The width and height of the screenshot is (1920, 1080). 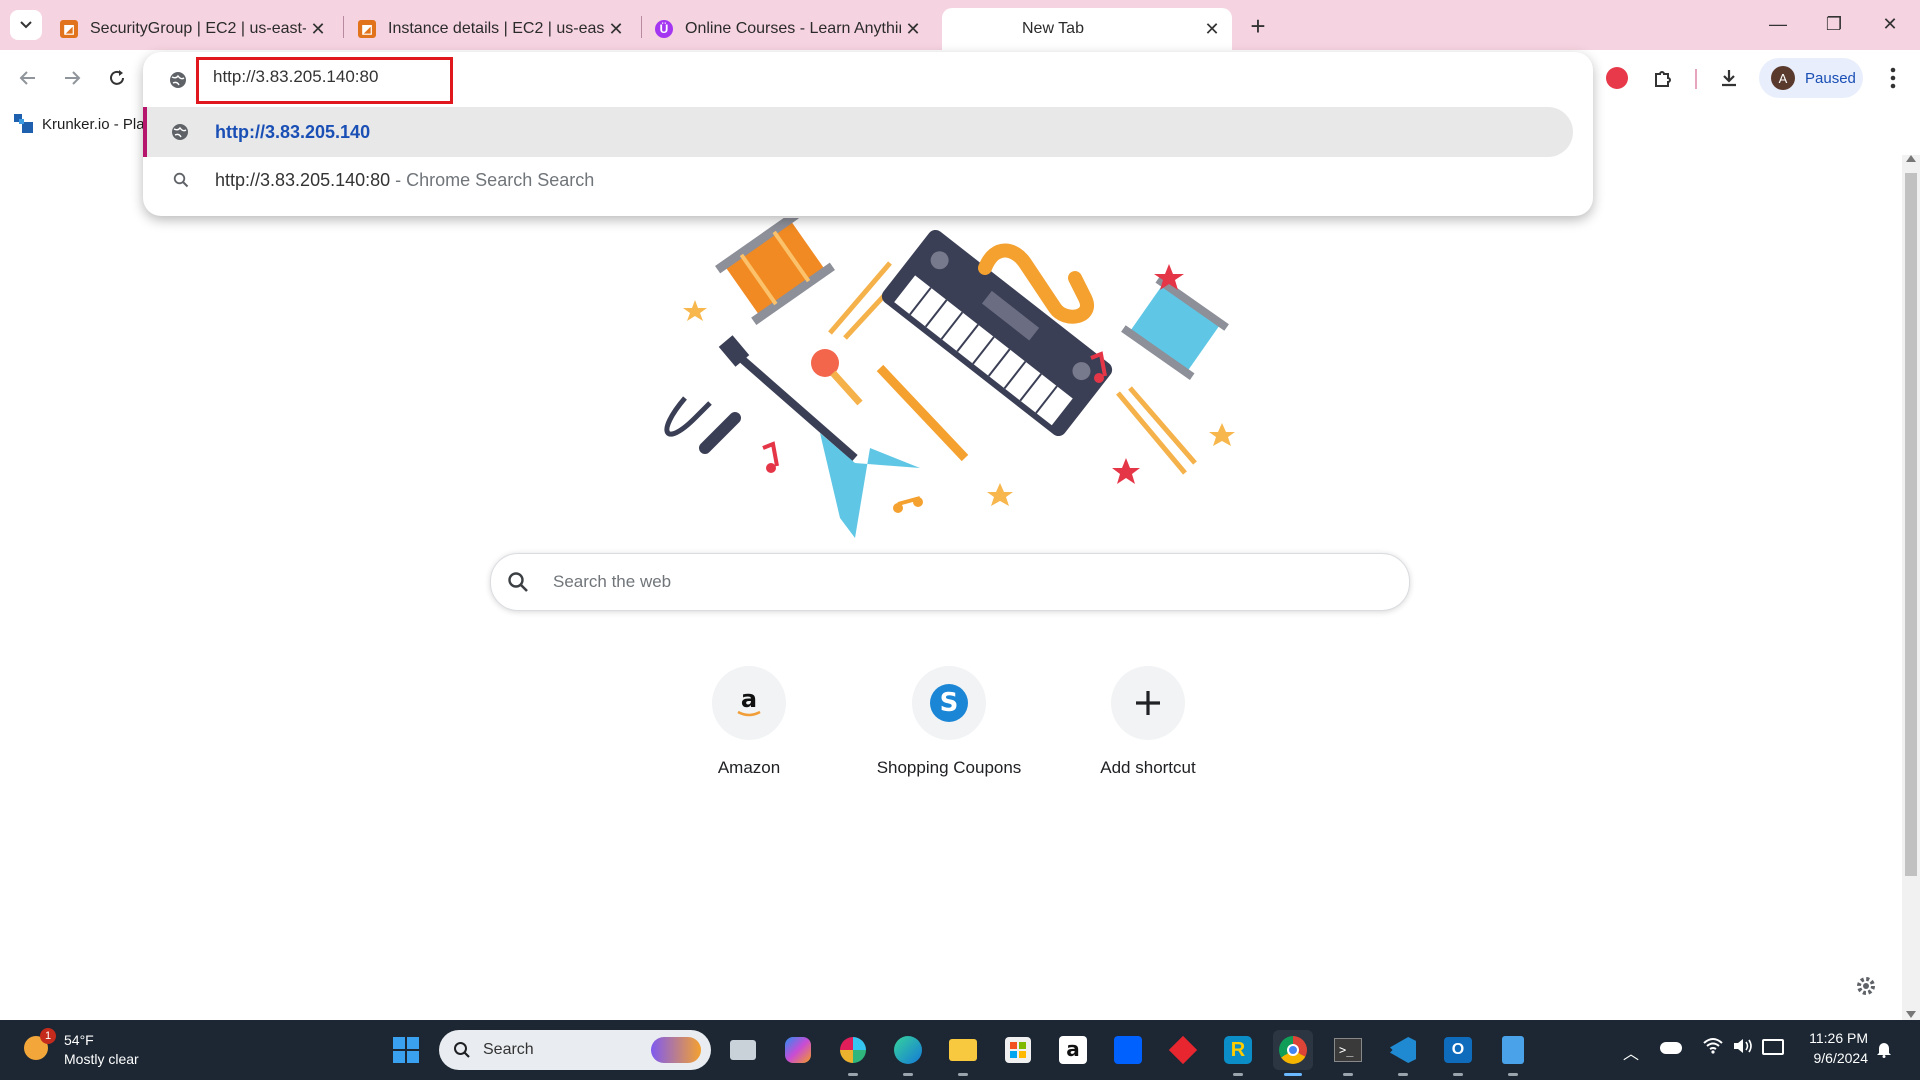 What do you see at coordinates (303, 179) in the screenshot?
I see `suggestion-query: http://3.83.205.140:80` at bounding box center [303, 179].